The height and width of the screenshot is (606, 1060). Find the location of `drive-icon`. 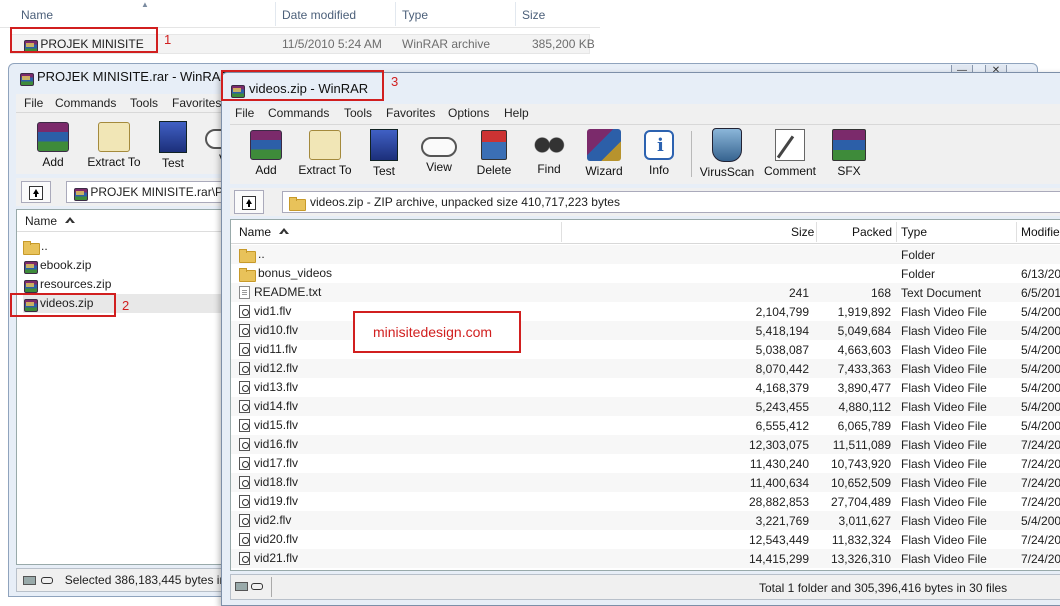

drive-icon is located at coordinates (241, 586).